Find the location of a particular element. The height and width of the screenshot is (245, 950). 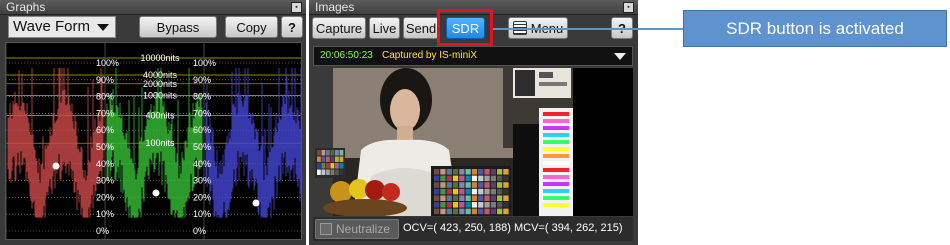

scale-label-left: 10% is located at coordinates (105, 214).